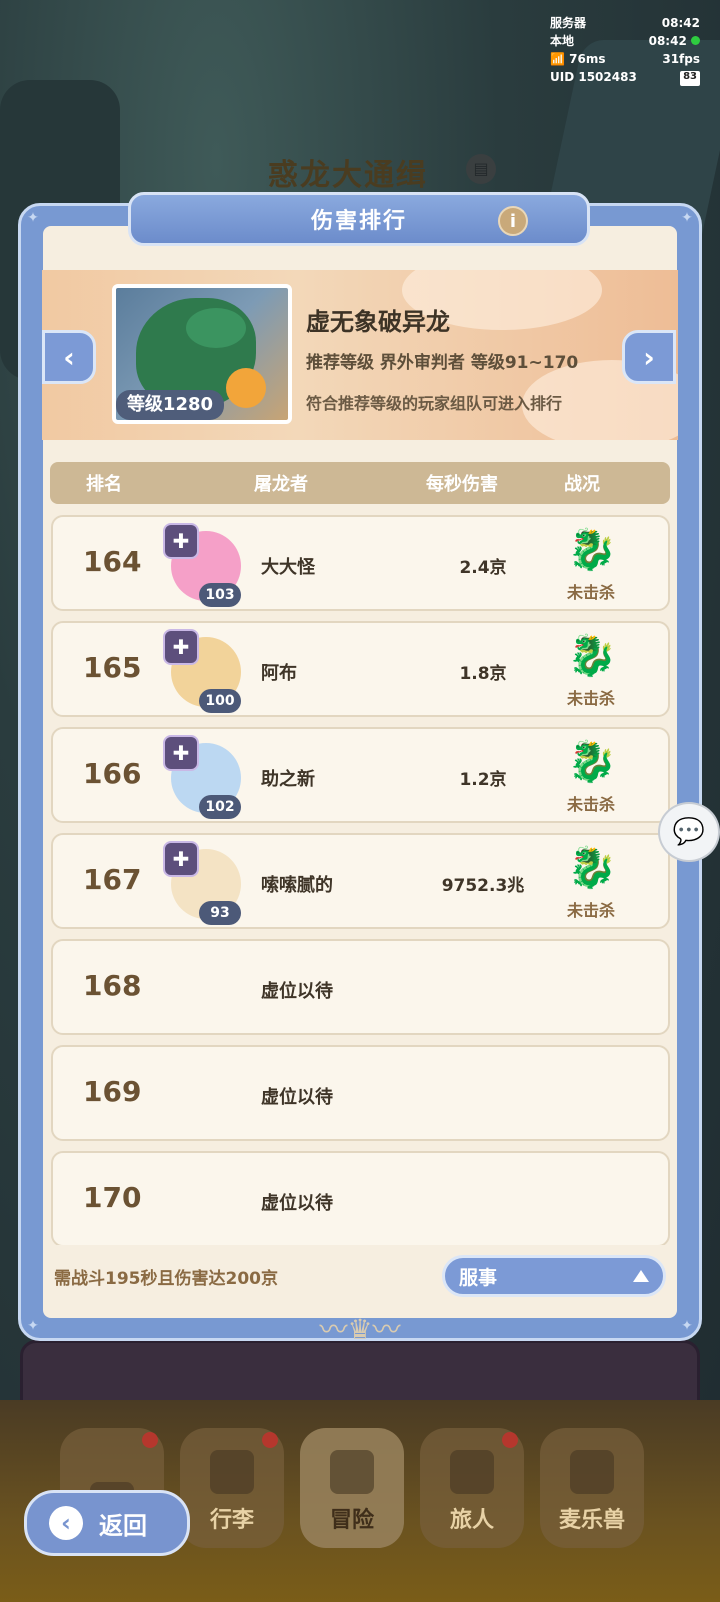 The height and width of the screenshot is (1602, 720). What do you see at coordinates (360, 563) in the screenshot?
I see `table-row: 164 ✚ 103 大大怪 2.4京 🐉 未击杀` at bounding box center [360, 563].